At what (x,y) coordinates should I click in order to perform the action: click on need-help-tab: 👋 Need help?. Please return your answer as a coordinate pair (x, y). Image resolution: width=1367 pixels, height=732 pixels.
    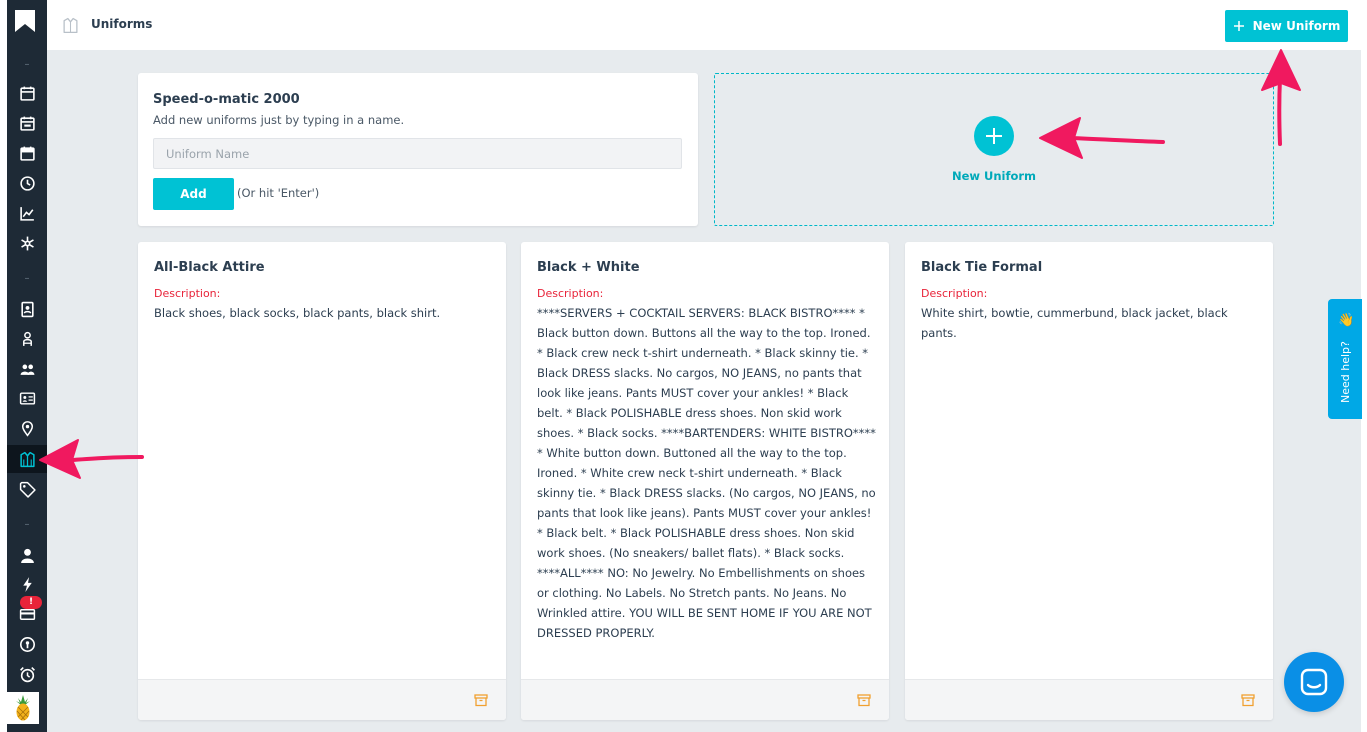
    Looking at the image, I should click on (1345, 359).